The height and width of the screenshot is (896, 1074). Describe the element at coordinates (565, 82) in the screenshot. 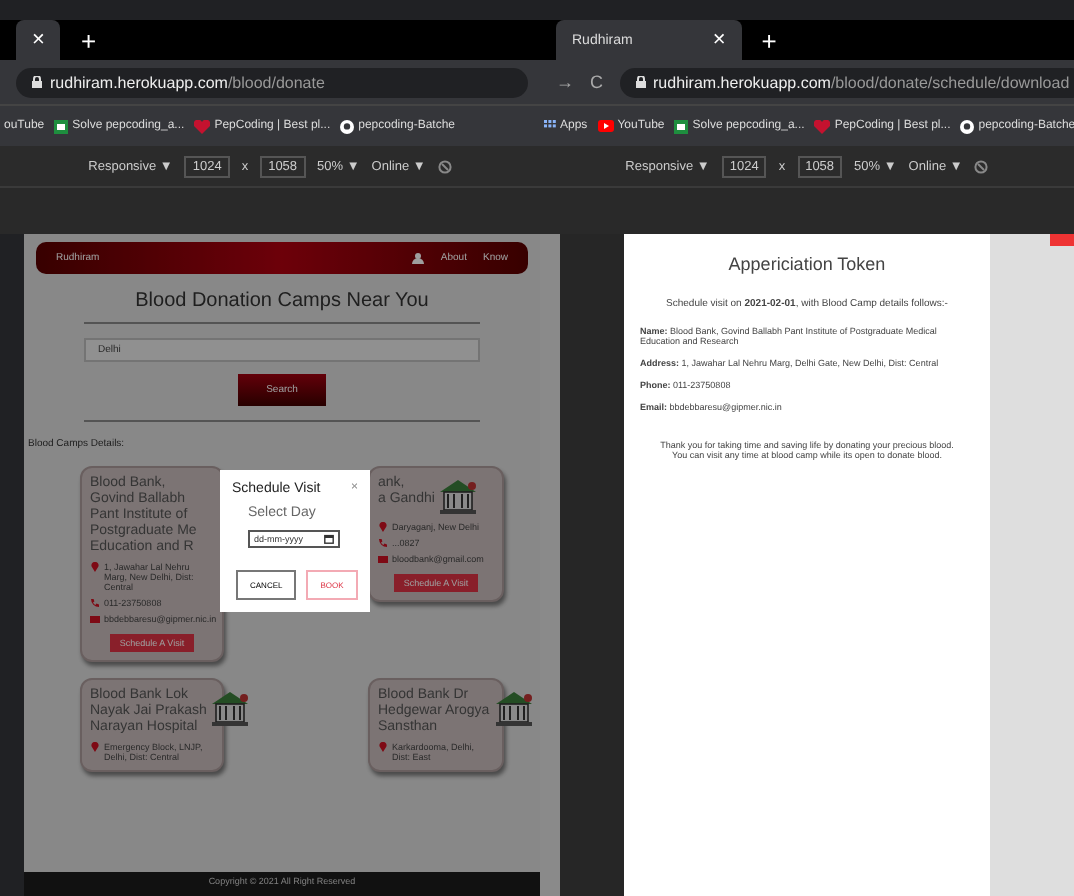

I see `nav-button: →` at that location.